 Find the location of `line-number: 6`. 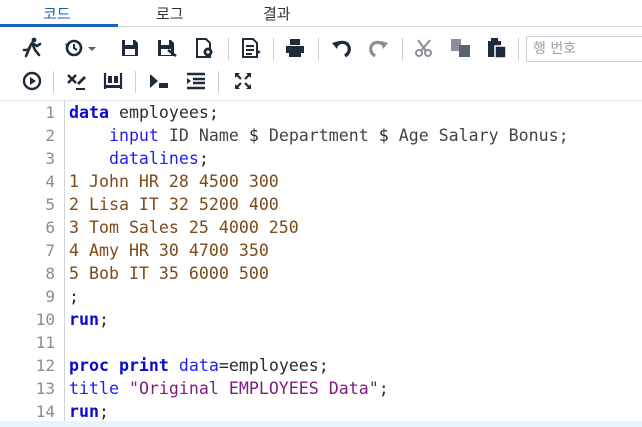

line-number: 6 is located at coordinates (50, 227).